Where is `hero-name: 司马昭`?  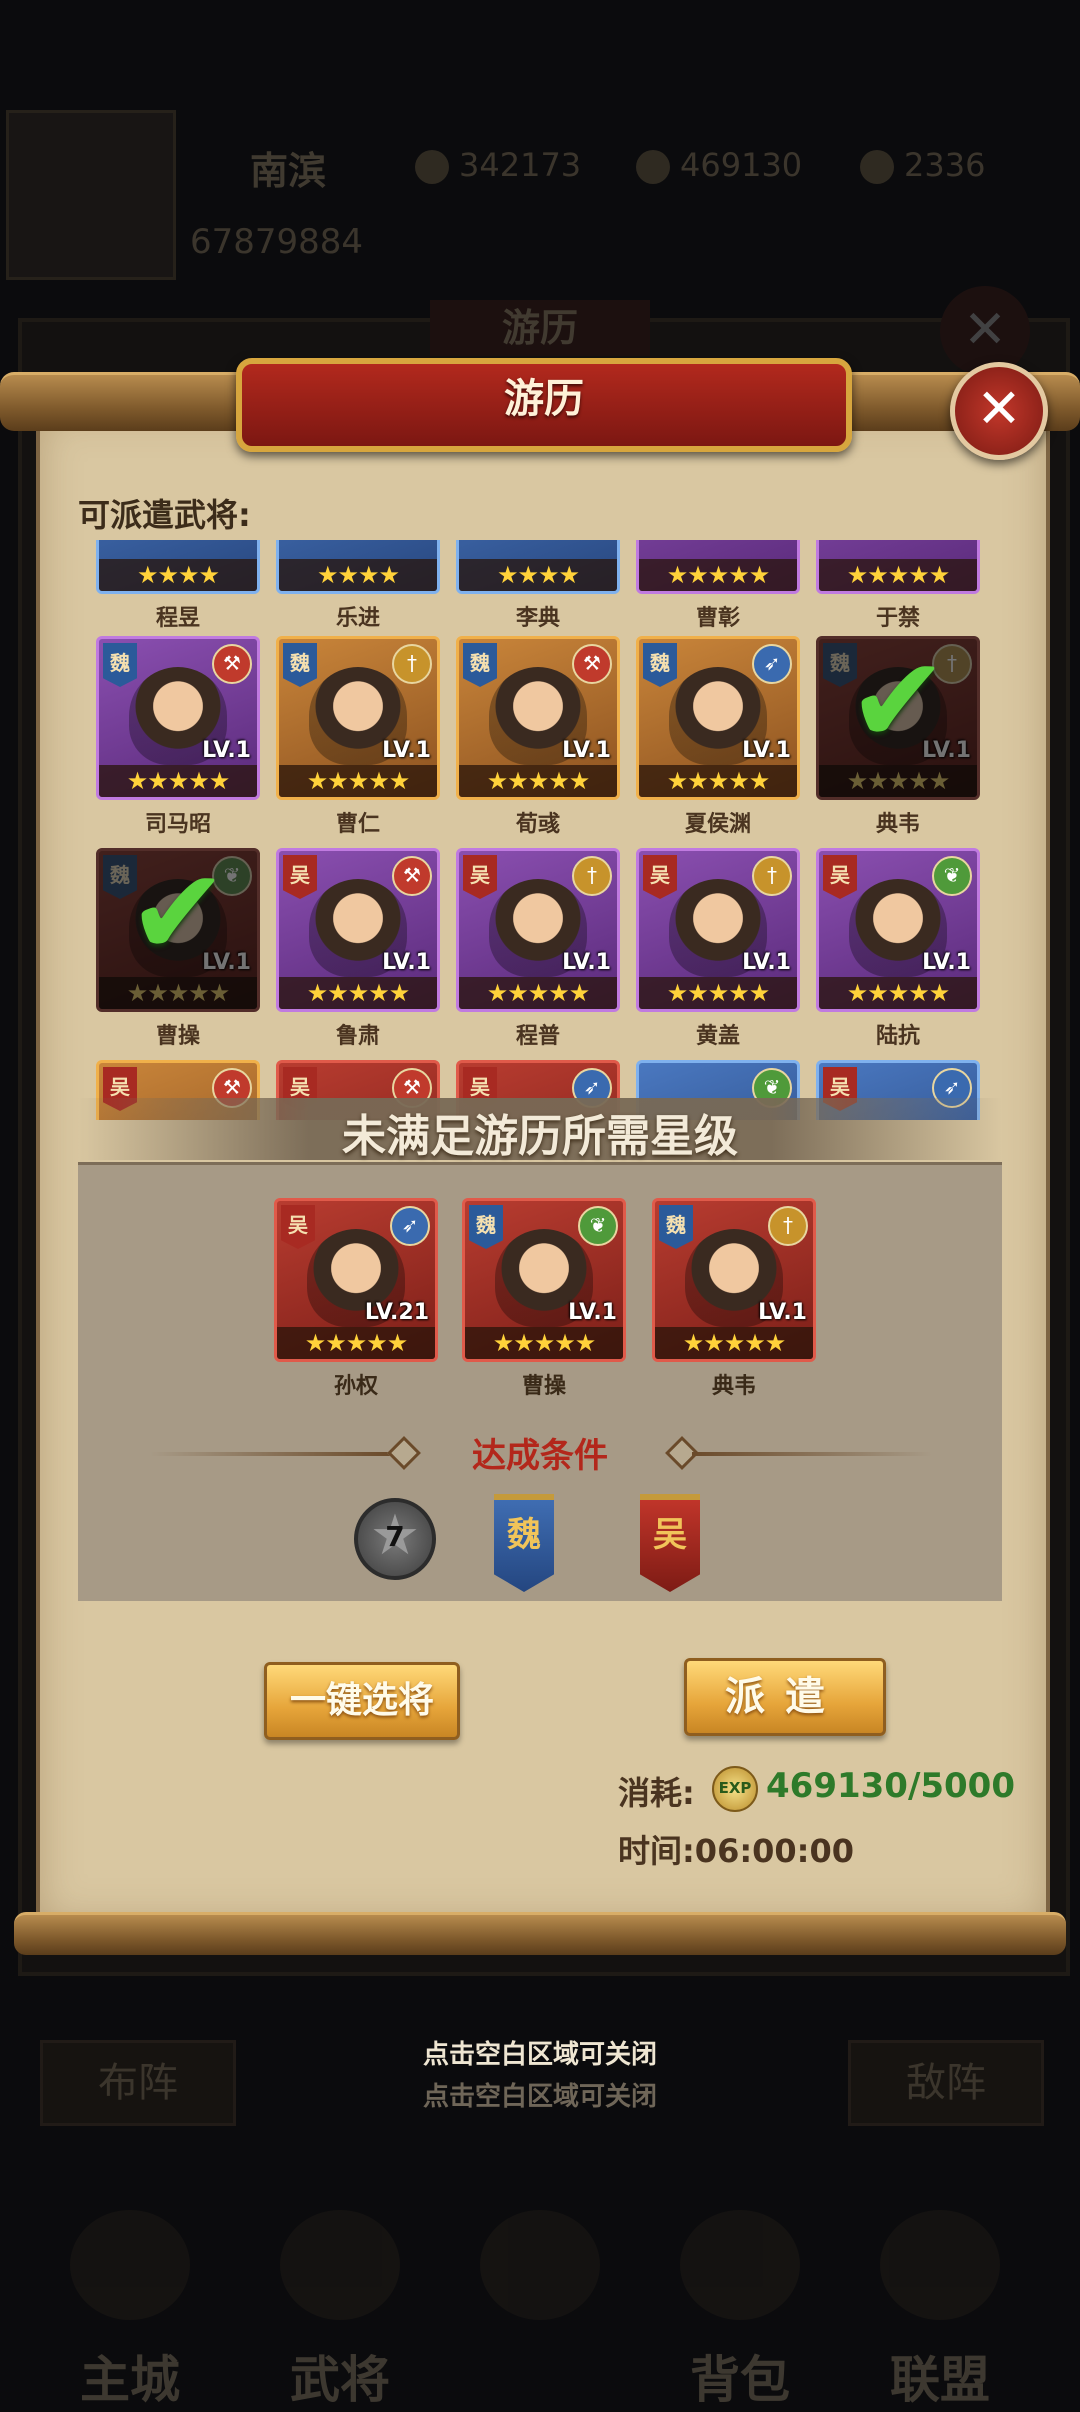
hero-name: 司马昭 is located at coordinates (177, 824).